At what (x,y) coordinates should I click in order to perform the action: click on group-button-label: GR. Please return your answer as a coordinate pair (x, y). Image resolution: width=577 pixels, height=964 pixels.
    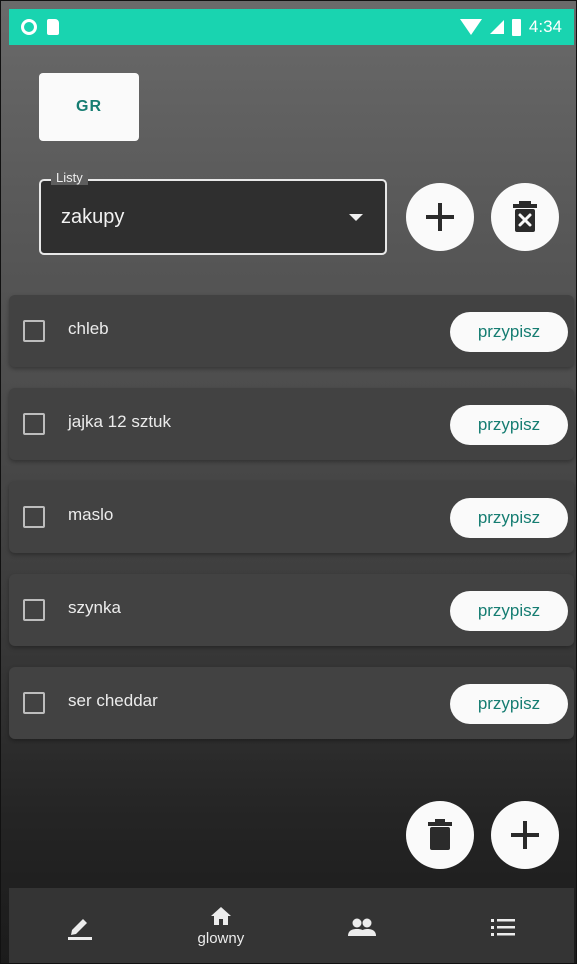
    Looking at the image, I should click on (89, 106).